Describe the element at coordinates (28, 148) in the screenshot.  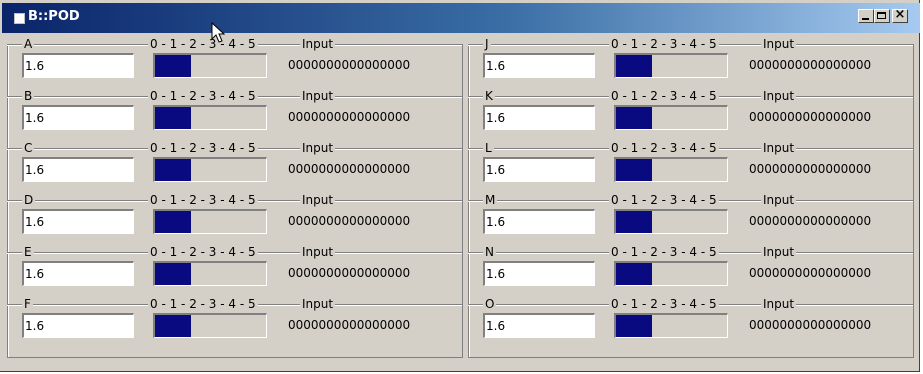
I see `channel-label: C` at that location.